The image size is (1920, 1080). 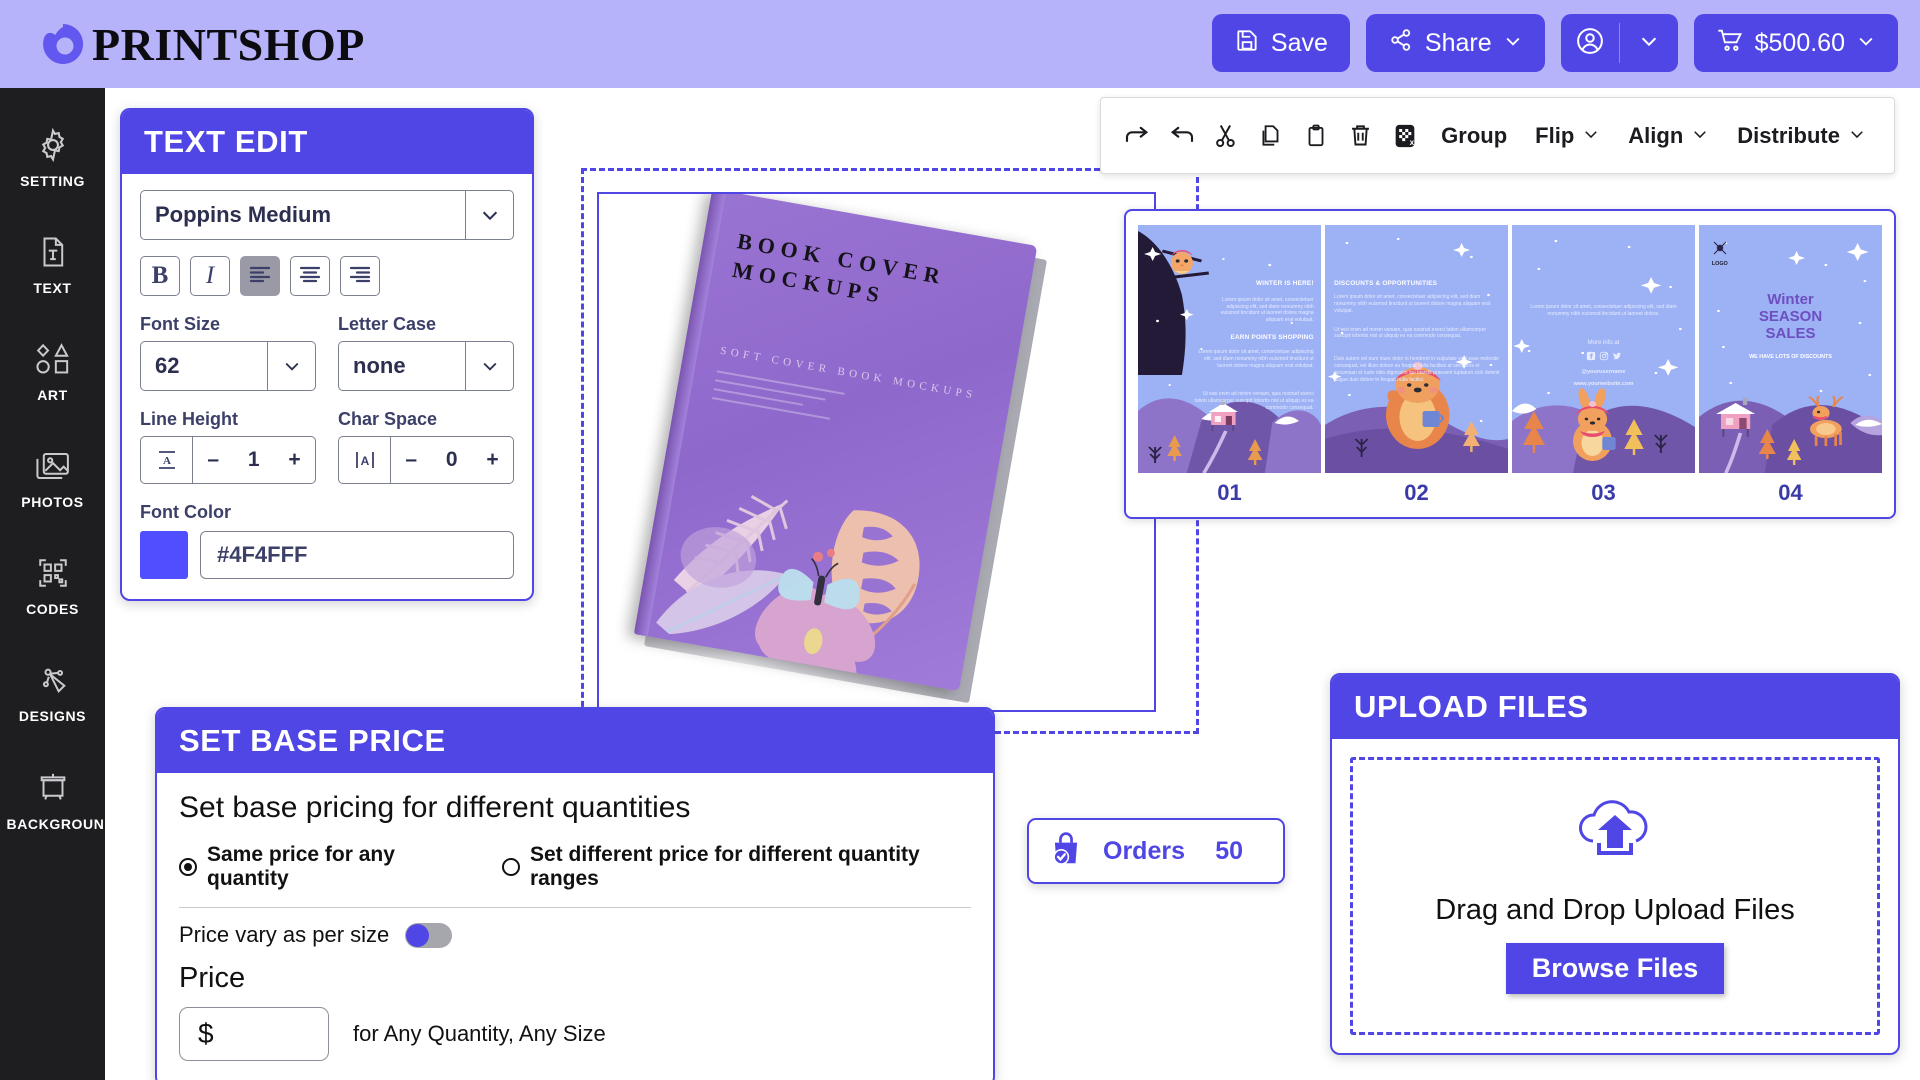 I want to click on sidebar-item-codes: CODES, so click(x=52, y=584).